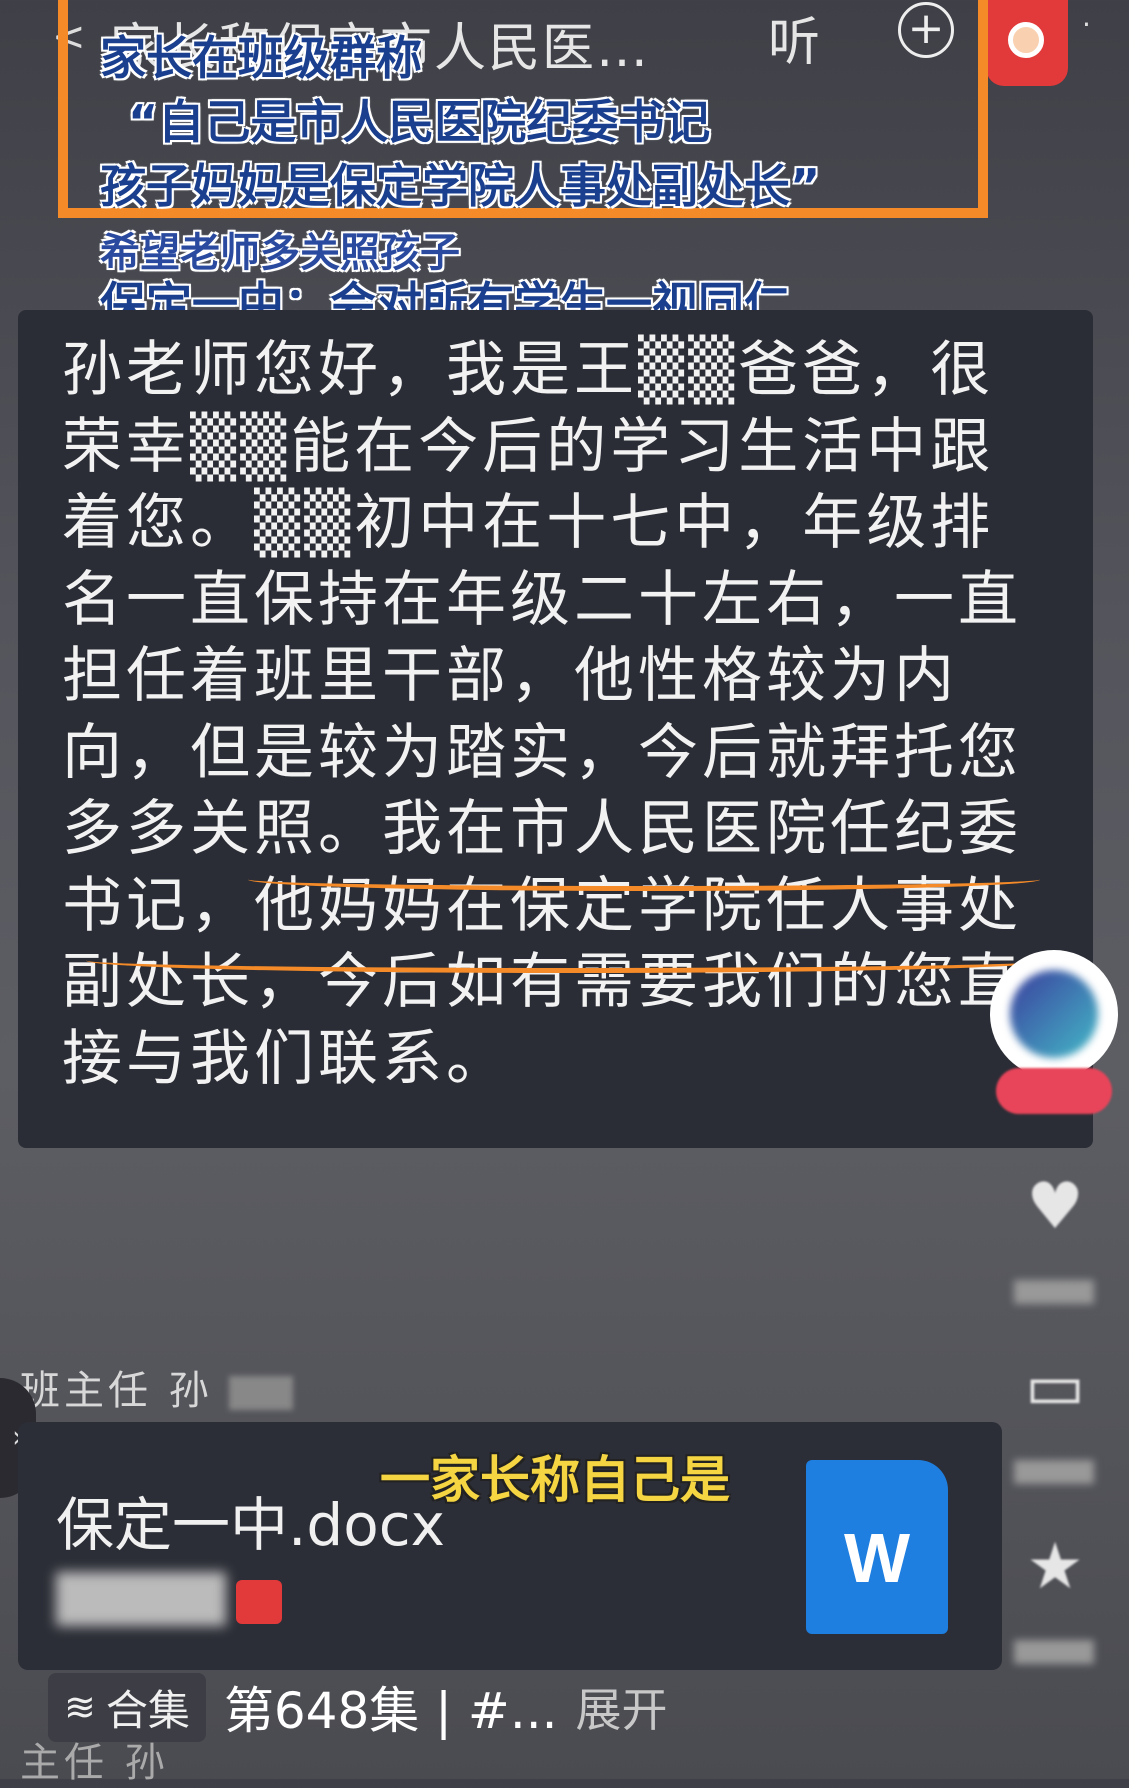 Image resolution: width=1129 pixels, height=1788 pixels. Describe the element at coordinates (80, 1707) in the screenshot. I see `layers-icon: ≋` at that location.